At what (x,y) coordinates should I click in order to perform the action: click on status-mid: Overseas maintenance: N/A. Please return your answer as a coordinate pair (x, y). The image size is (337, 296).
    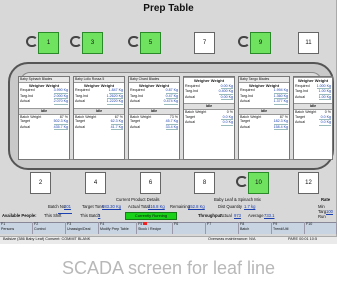
    Looking at the image, I should click on (232, 239).